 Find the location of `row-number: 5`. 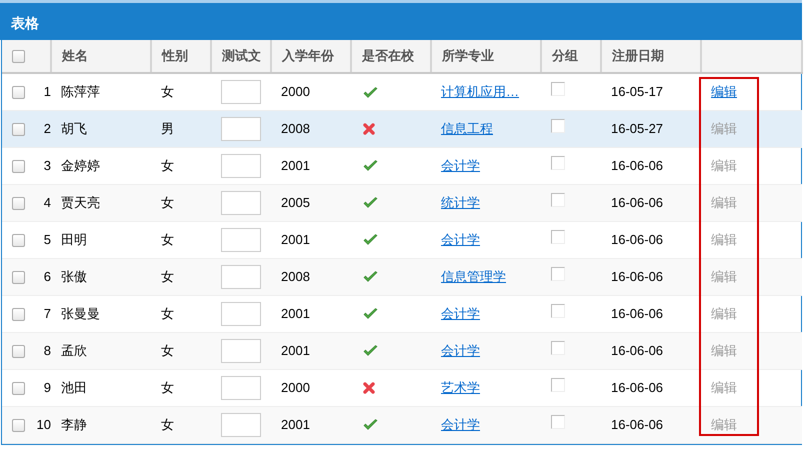

row-number: 5 is located at coordinates (47, 239).